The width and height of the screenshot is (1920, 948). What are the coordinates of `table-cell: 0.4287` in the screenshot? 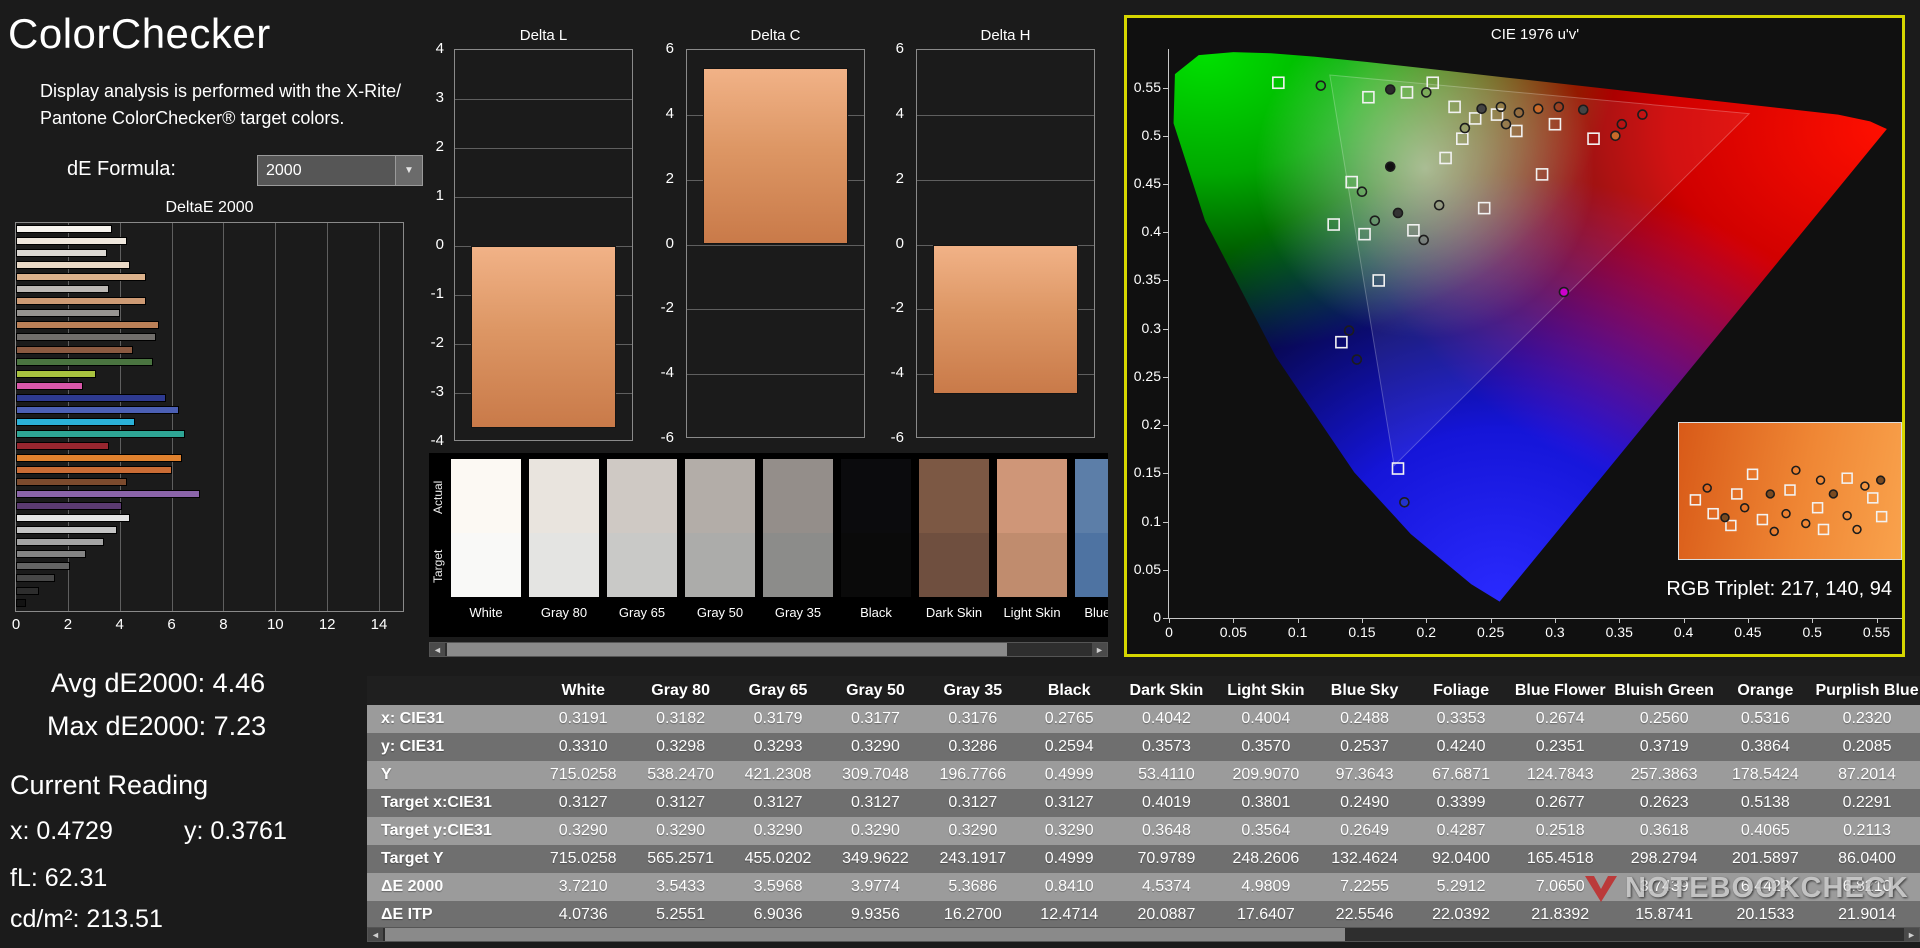 It's located at (1461, 830).